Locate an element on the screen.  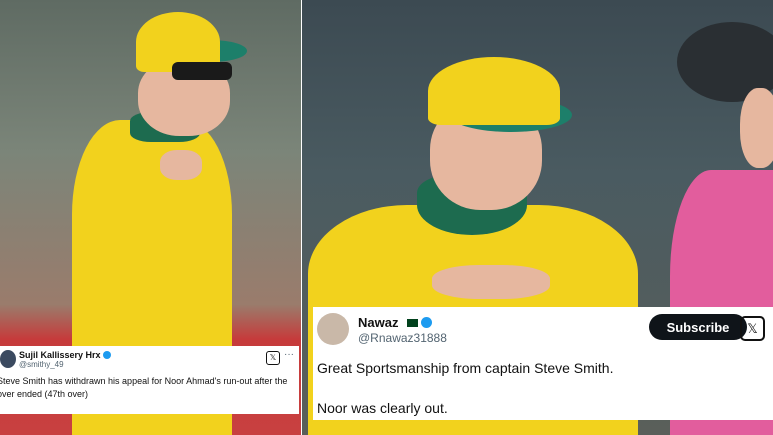
tweet-handle: @smithy_49 is located at coordinates (41, 364).